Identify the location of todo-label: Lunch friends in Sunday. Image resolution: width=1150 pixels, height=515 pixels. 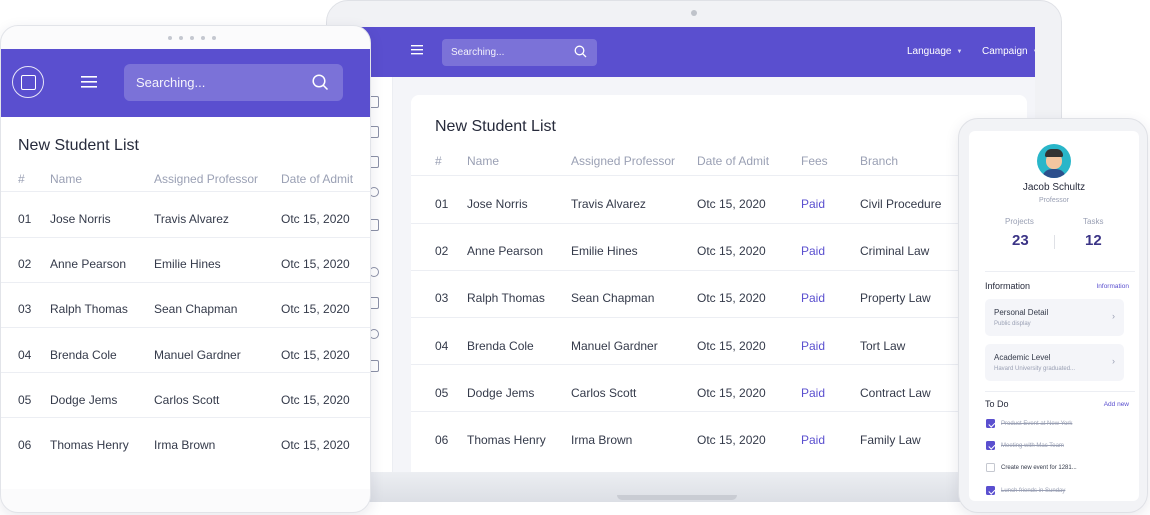
(1033, 490).